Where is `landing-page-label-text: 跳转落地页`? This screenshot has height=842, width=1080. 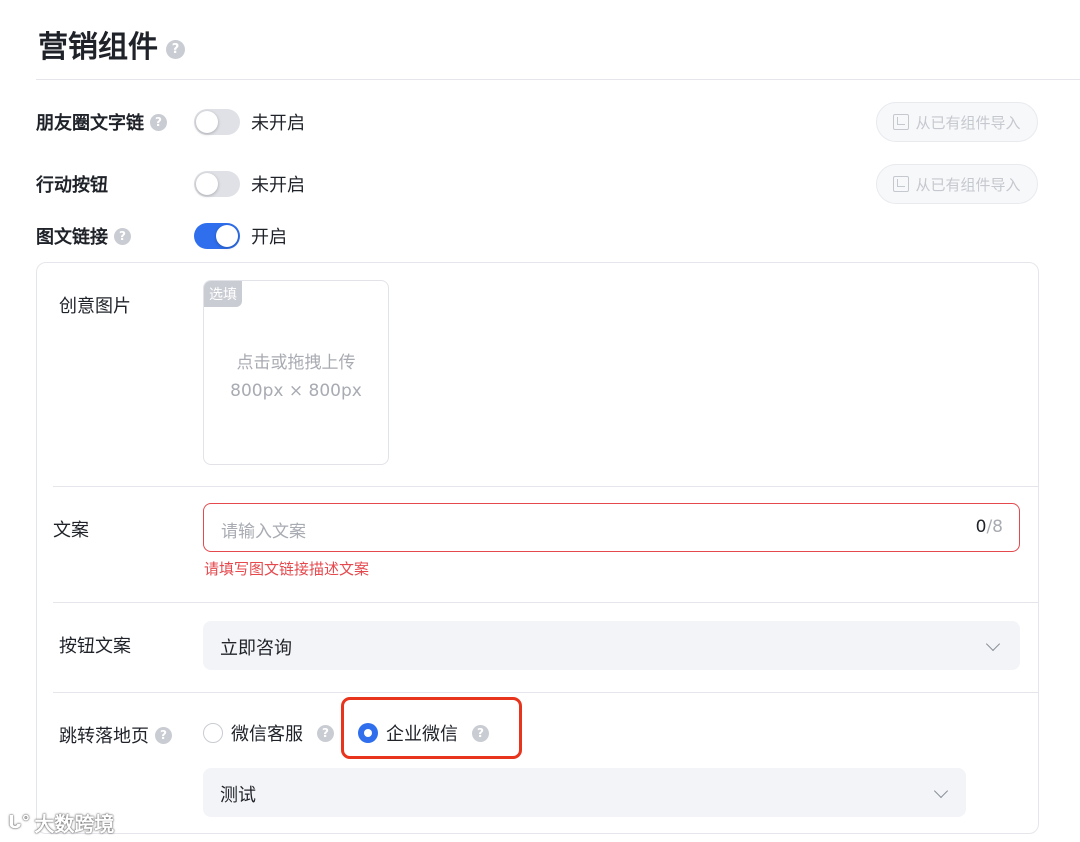
landing-page-label-text: 跳转落地页 is located at coordinates (104, 736).